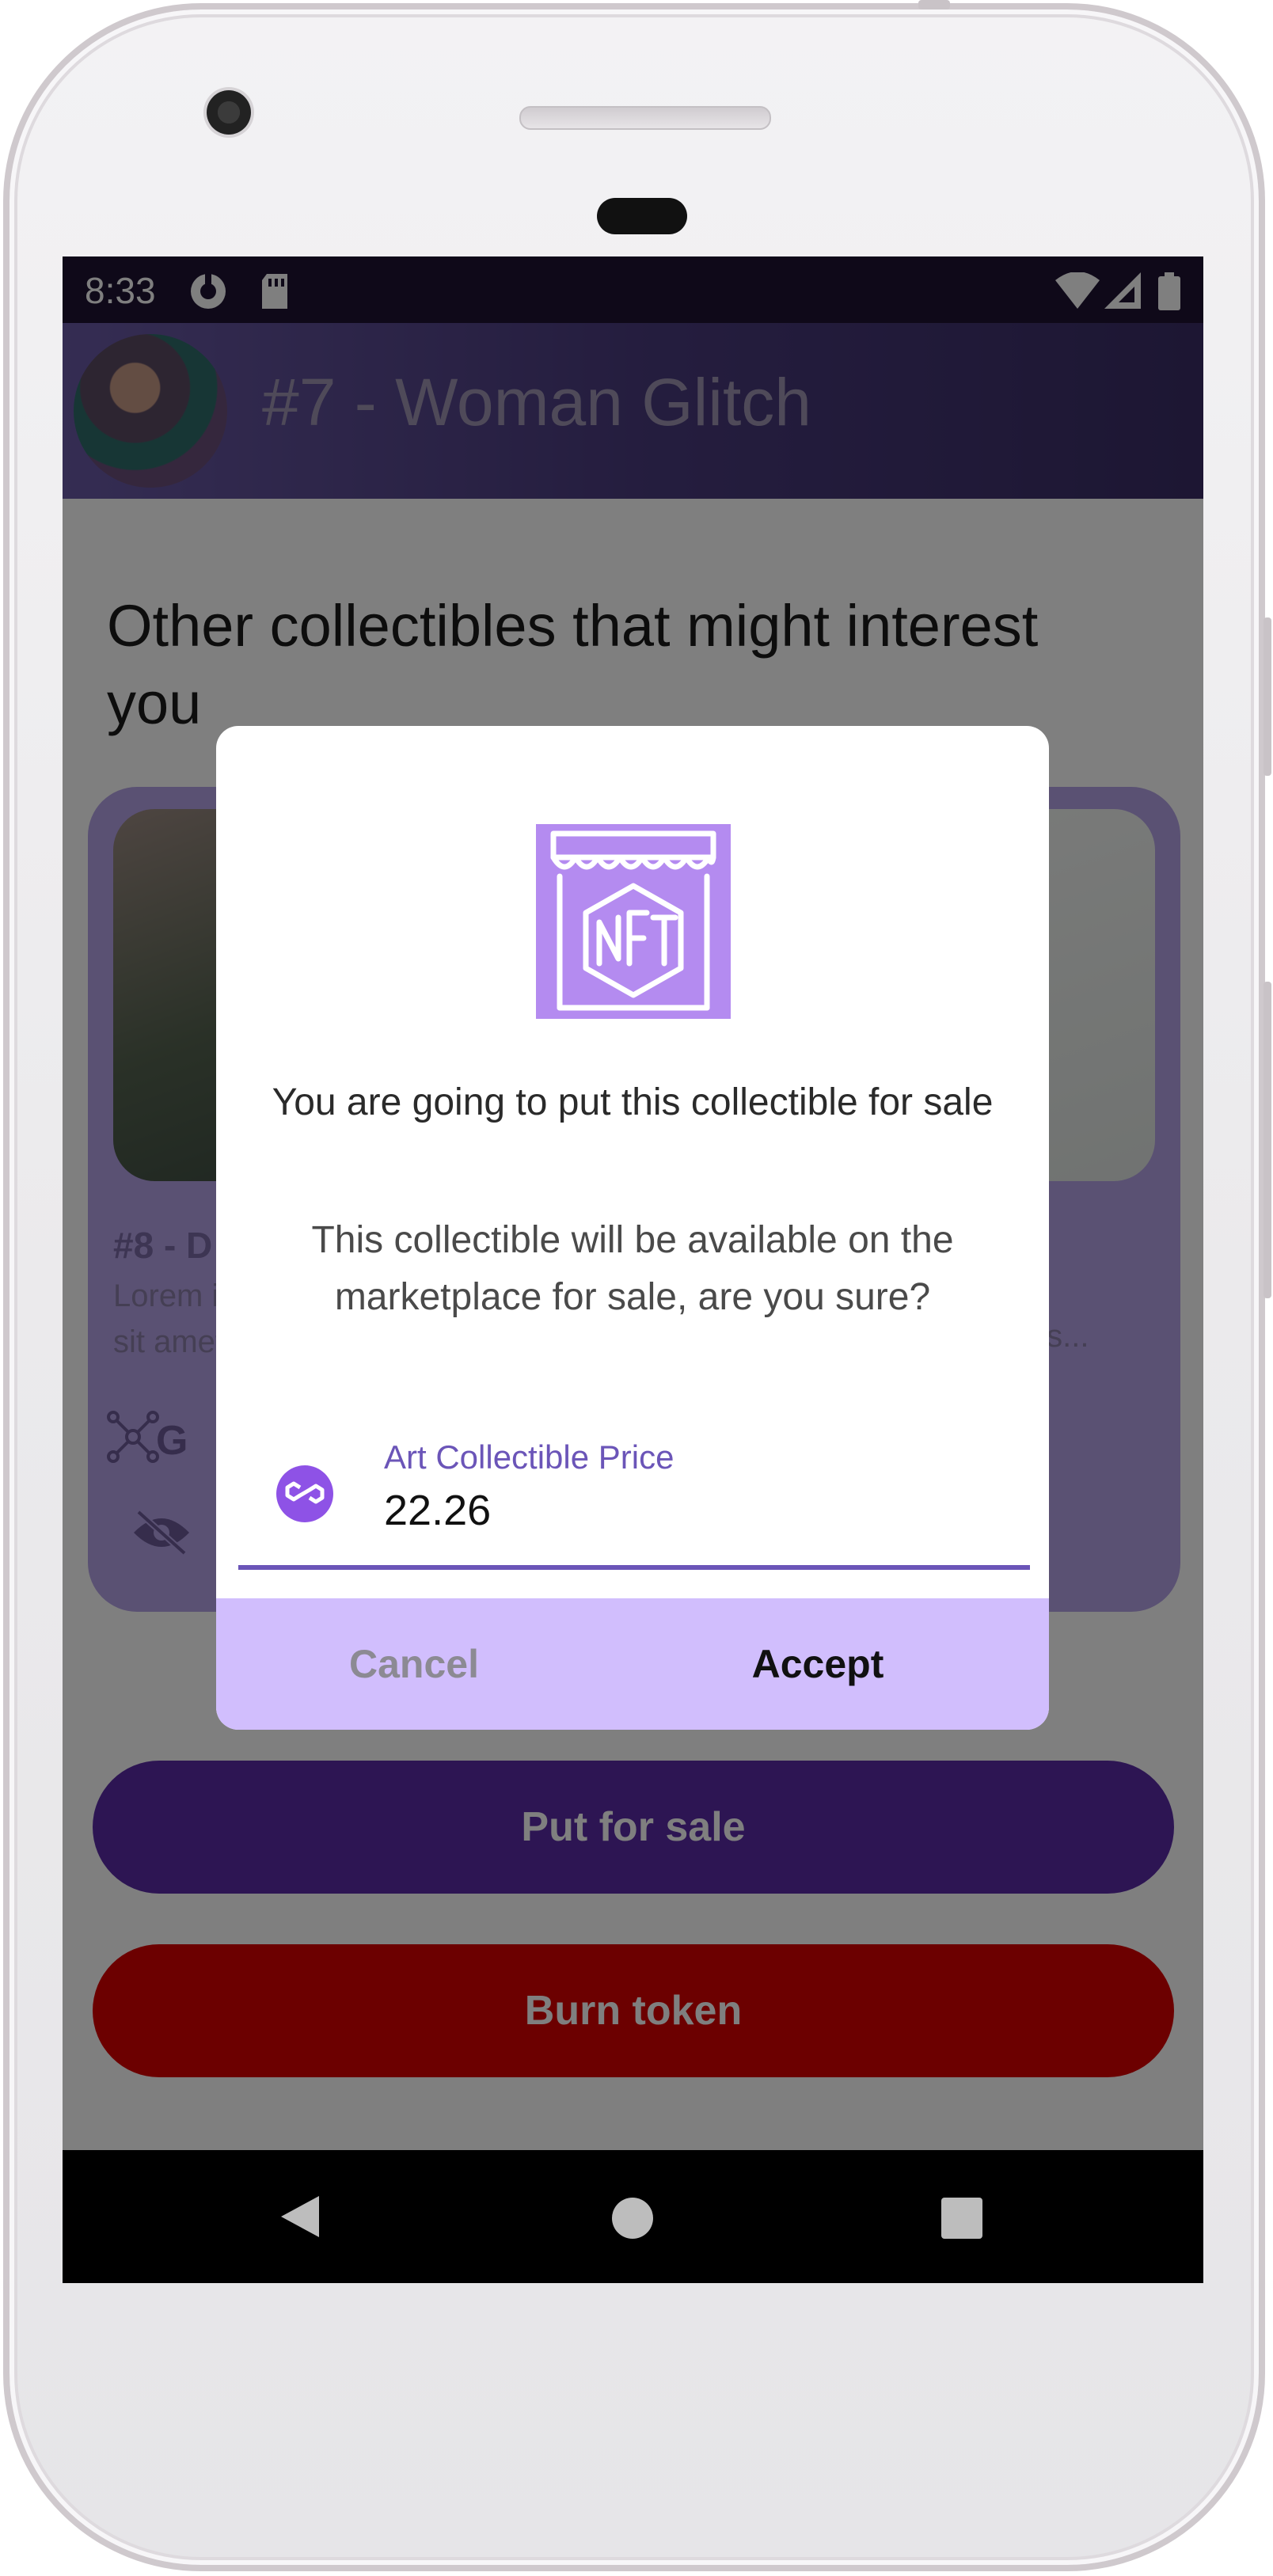 The height and width of the screenshot is (2576, 1273). I want to click on dialog-actions: Cancel Accept, so click(632, 1664).